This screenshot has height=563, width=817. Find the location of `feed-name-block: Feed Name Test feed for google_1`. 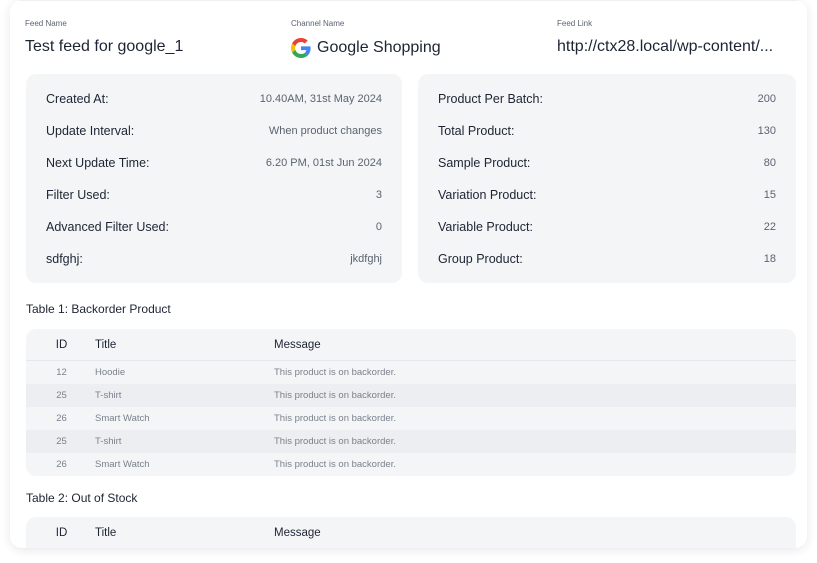

feed-name-block: Feed Name Test feed for google_1 is located at coordinates (104, 37).